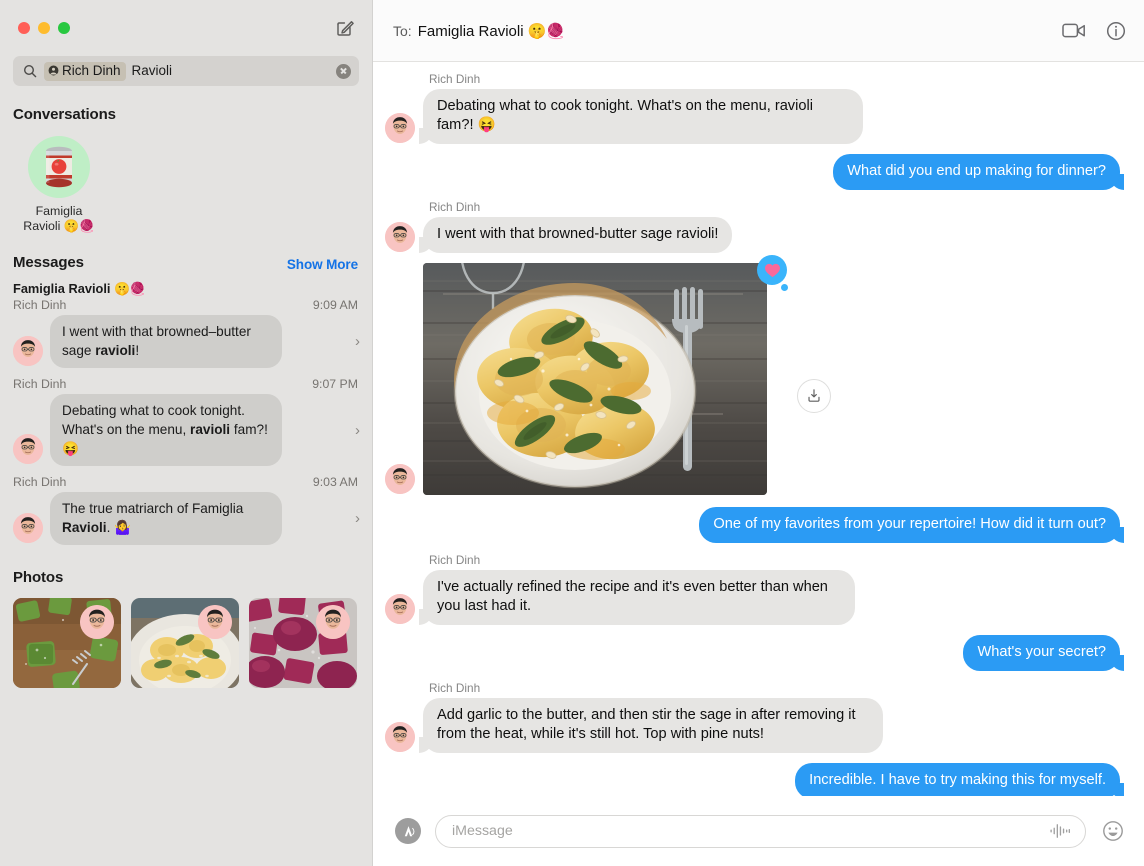 Image resolution: width=1144 pixels, height=866 pixels. I want to click on search-bar-container: Rich Dinh Ravioli, so click(186, 71).